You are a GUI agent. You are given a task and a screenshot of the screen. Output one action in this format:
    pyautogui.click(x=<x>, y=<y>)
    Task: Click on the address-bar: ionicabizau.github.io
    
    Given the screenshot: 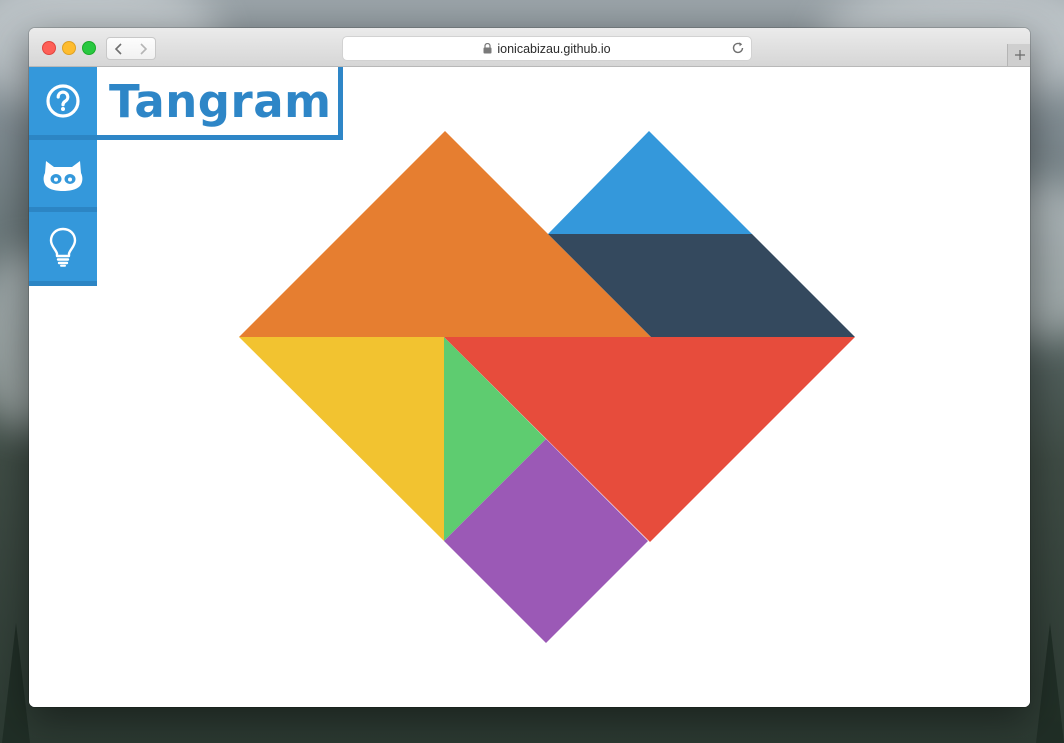 What is the action you would take?
    pyautogui.click(x=547, y=48)
    